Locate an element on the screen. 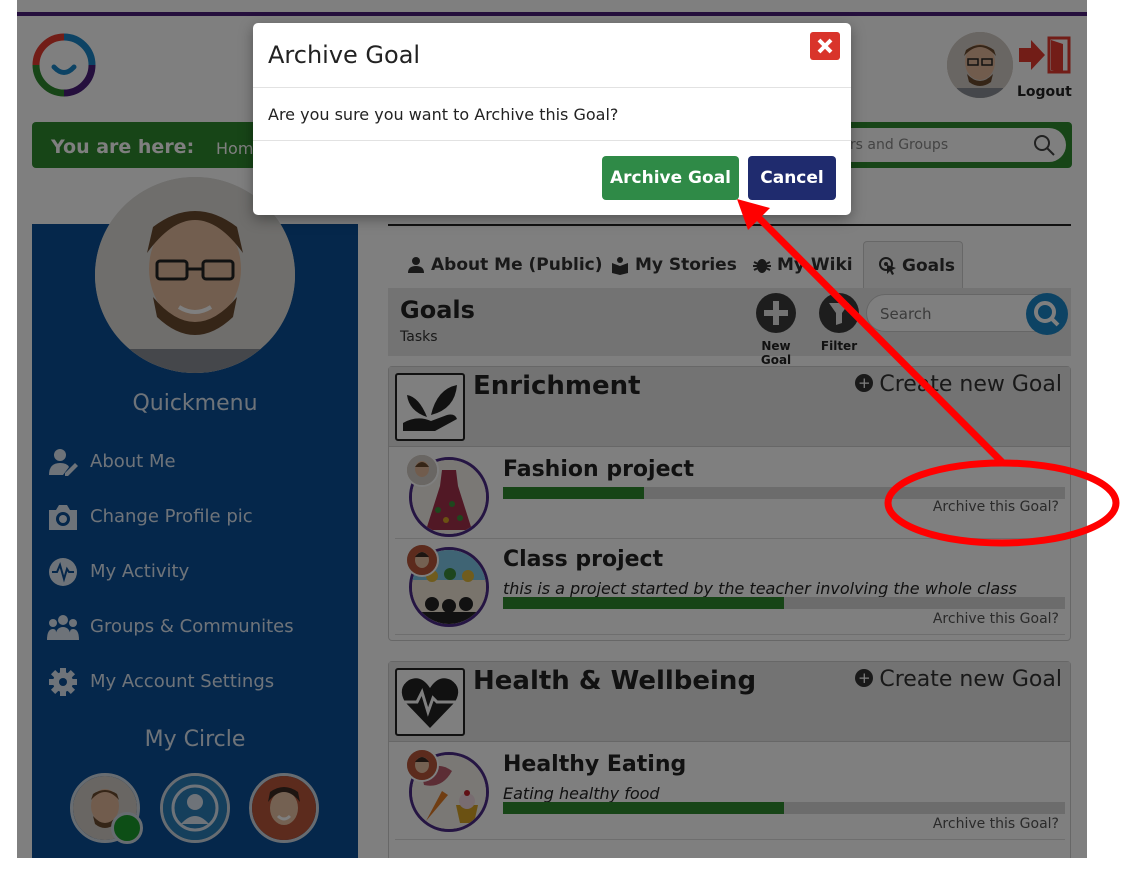 Image resolution: width=1129 pixels, height=877 pixels. close-button is located at coordinates (825, 46).